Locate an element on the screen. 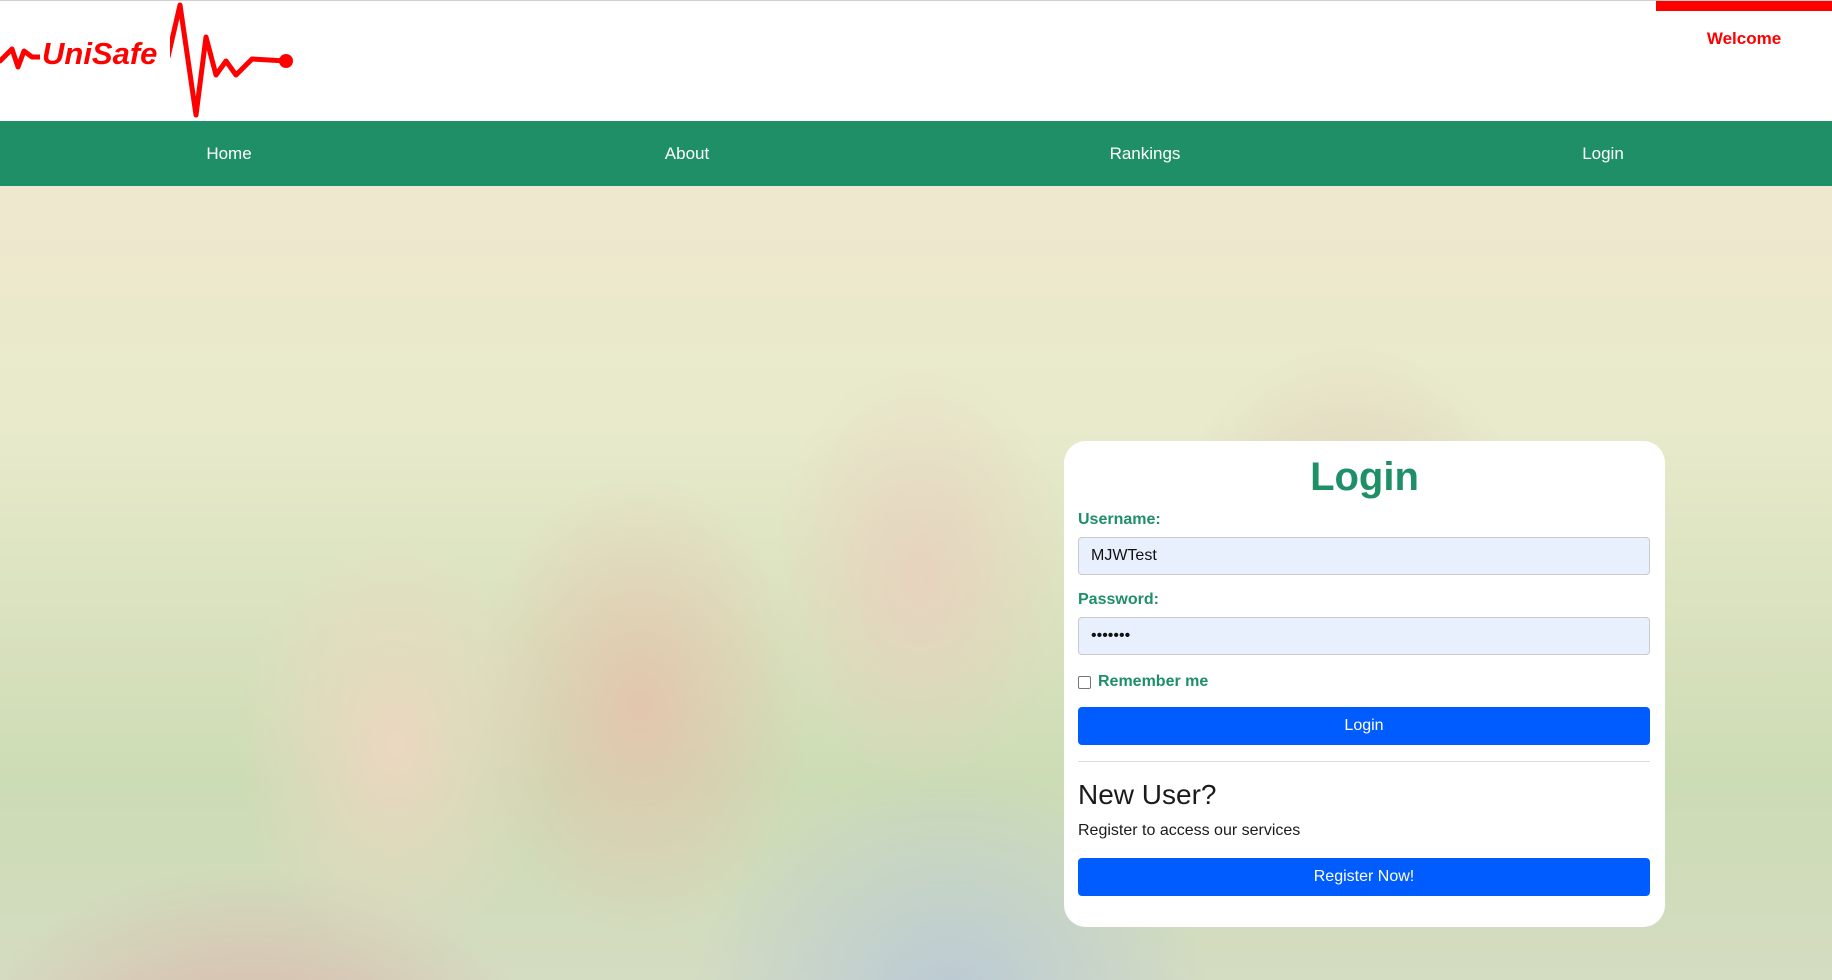 The width and height of the screenshot is (1832, 980). logo-text: UniSafe is located at coordinates (99, 53).